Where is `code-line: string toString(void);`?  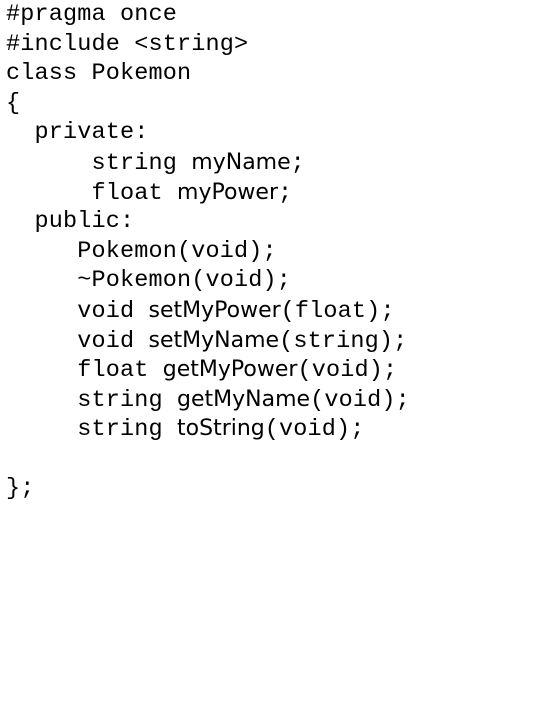
code-line: string toString(void); is located at coordinates (270, 429).